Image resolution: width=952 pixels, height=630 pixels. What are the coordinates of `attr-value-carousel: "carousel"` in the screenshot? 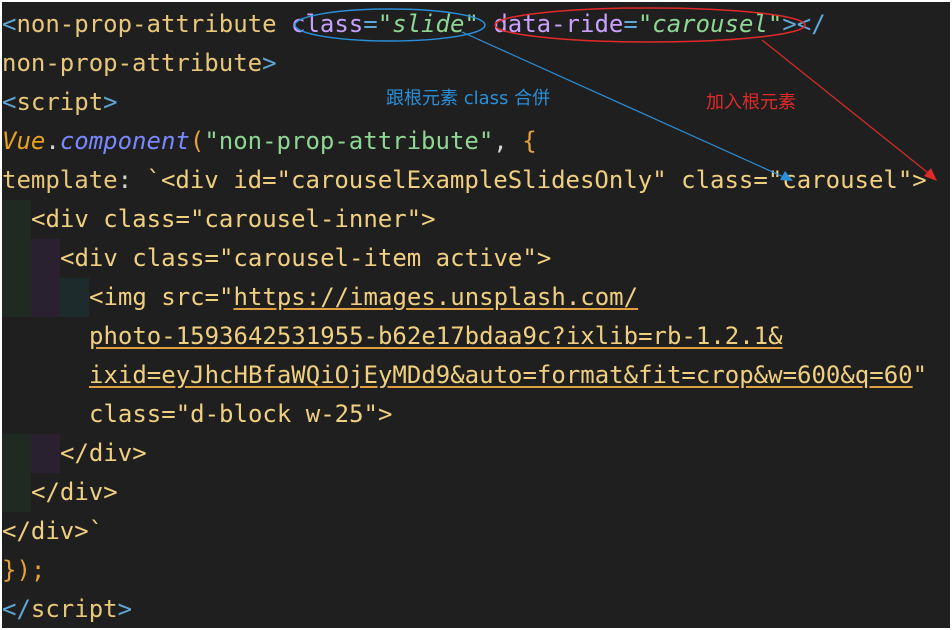 It's located at (710, 24).